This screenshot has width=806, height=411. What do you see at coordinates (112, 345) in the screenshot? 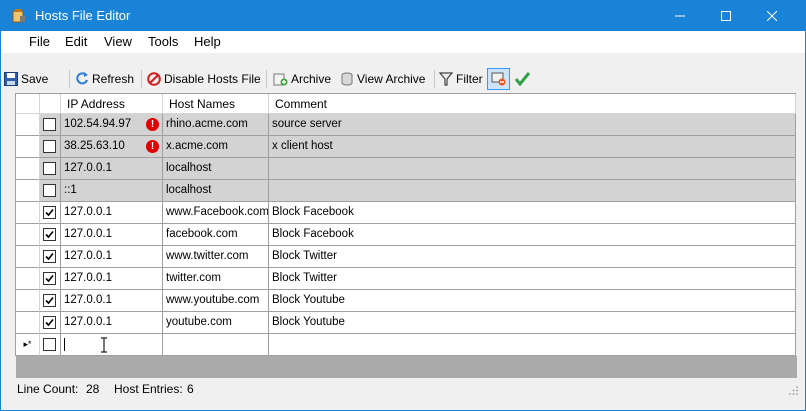
I see `new-row-ip-input` at bounding box center [112, 345].